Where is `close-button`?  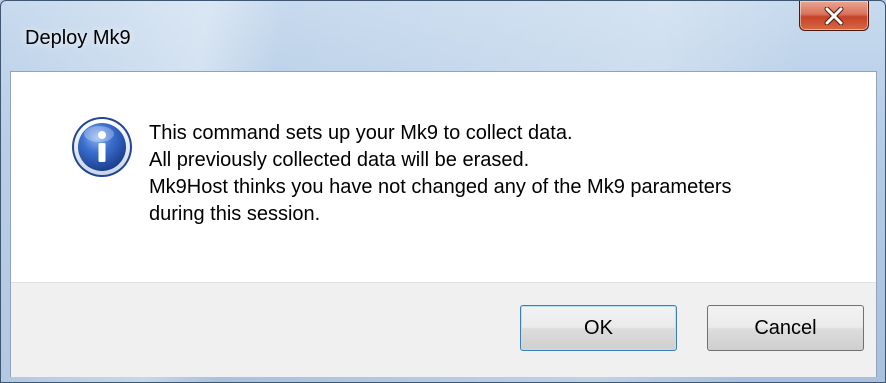 close-button is located at coordinates (834, 16).